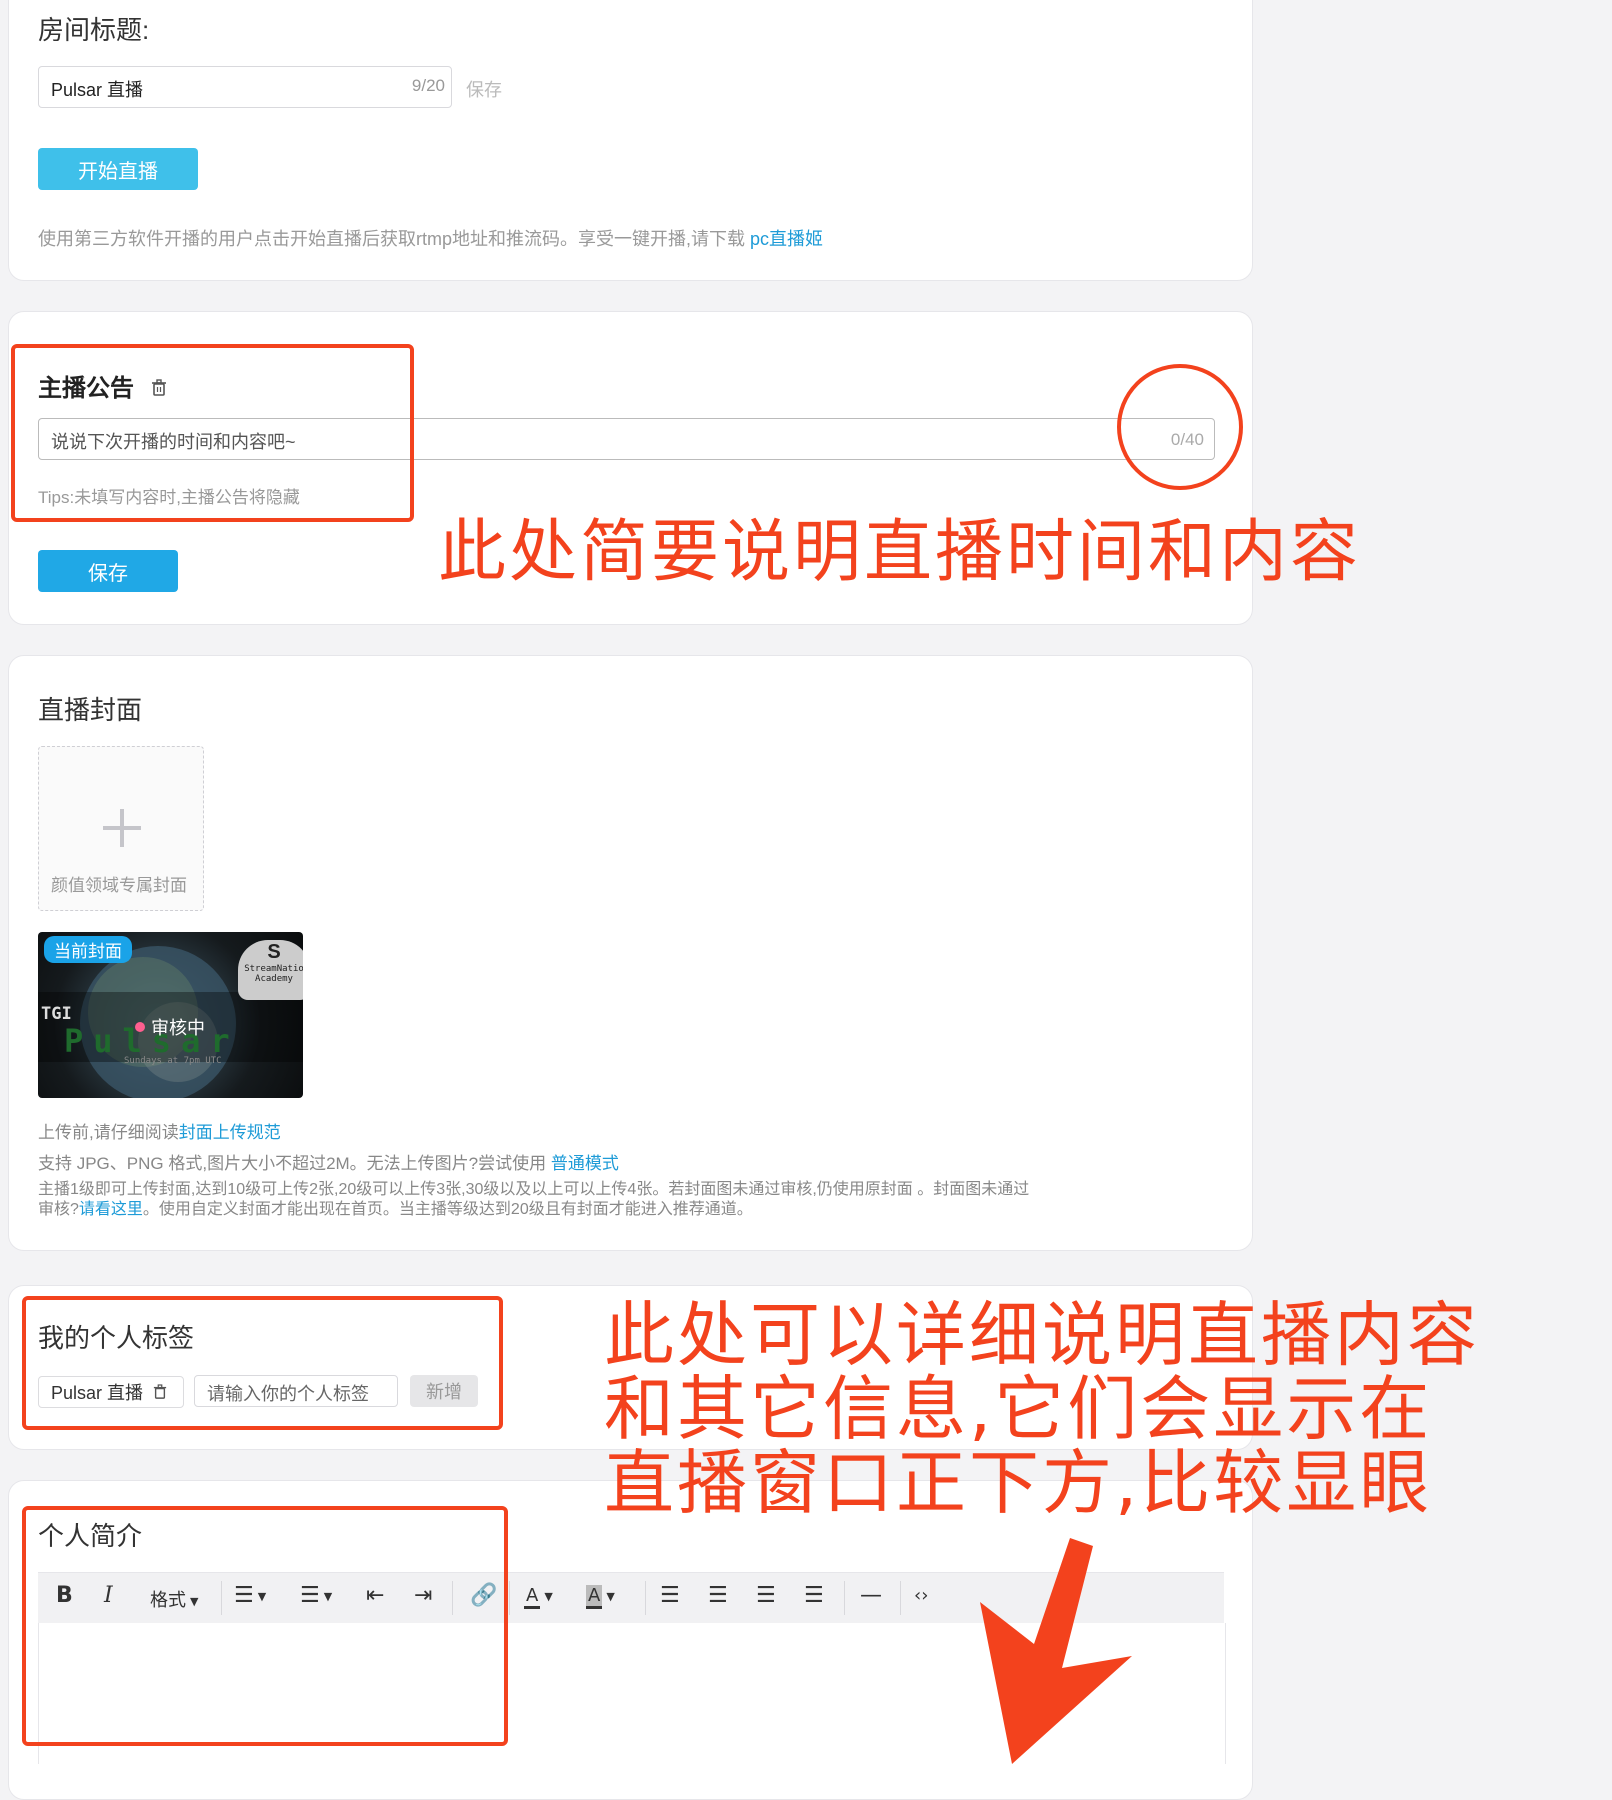 This screenshot has width=1612, height=1800. What do you see at coordinates (921, 1595) in the screenshot?
I see `code-icon: ‹›` at bounding box center [921, 1595].